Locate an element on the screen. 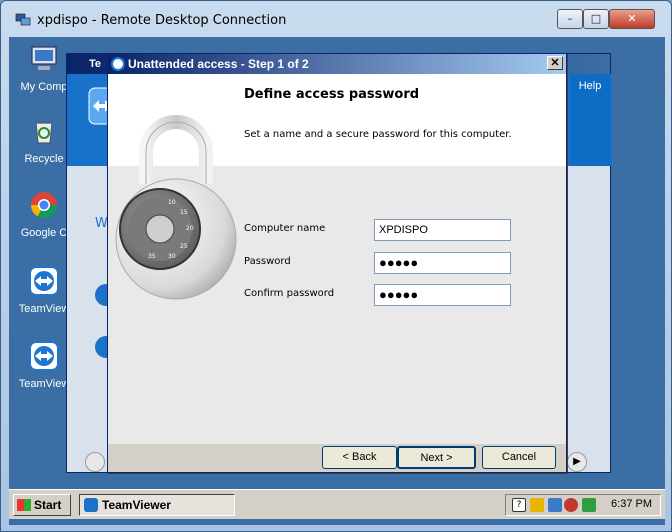 The image size is (672, 532). back-button: < Back is located at coordinates (359, 457).